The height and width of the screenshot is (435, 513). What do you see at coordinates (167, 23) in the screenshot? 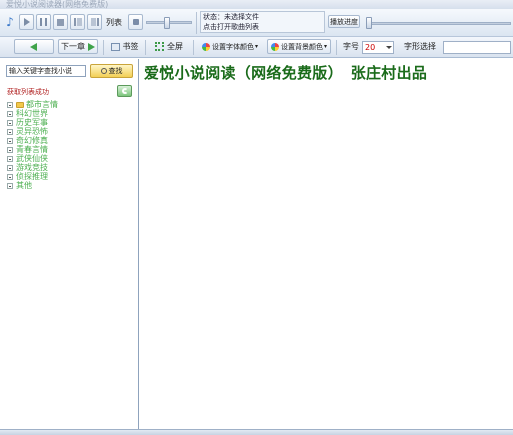
I see `volume-slider-thumb` at bounding box center [167, 23].